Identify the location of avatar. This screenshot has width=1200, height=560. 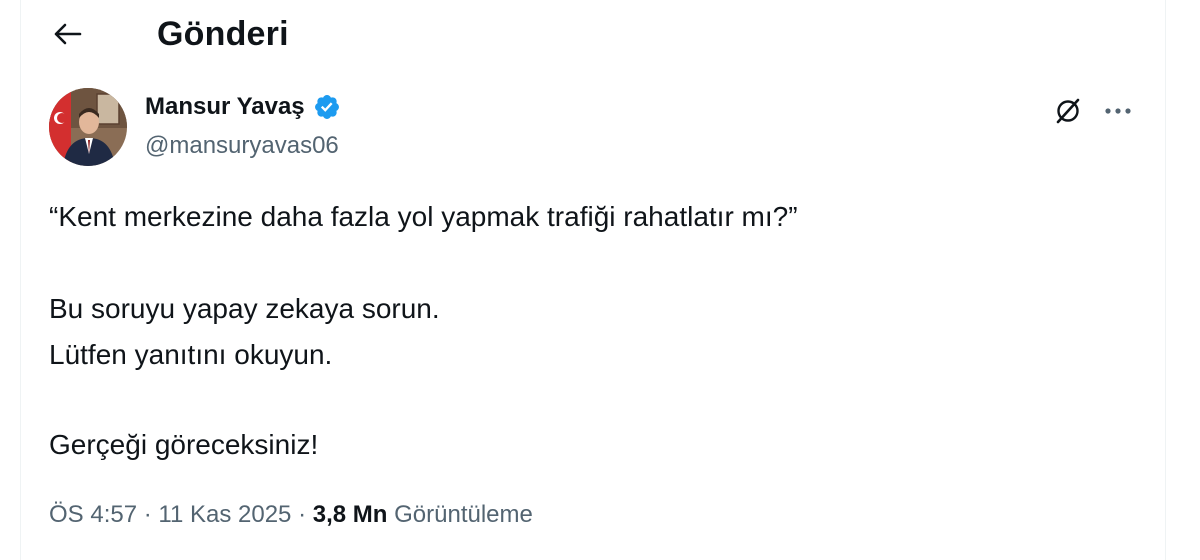
(88, 127).